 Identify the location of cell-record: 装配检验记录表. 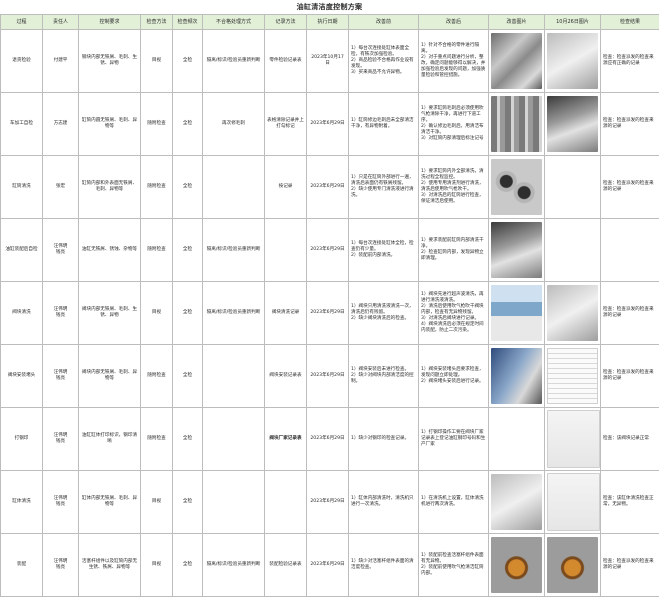
(286, 565).